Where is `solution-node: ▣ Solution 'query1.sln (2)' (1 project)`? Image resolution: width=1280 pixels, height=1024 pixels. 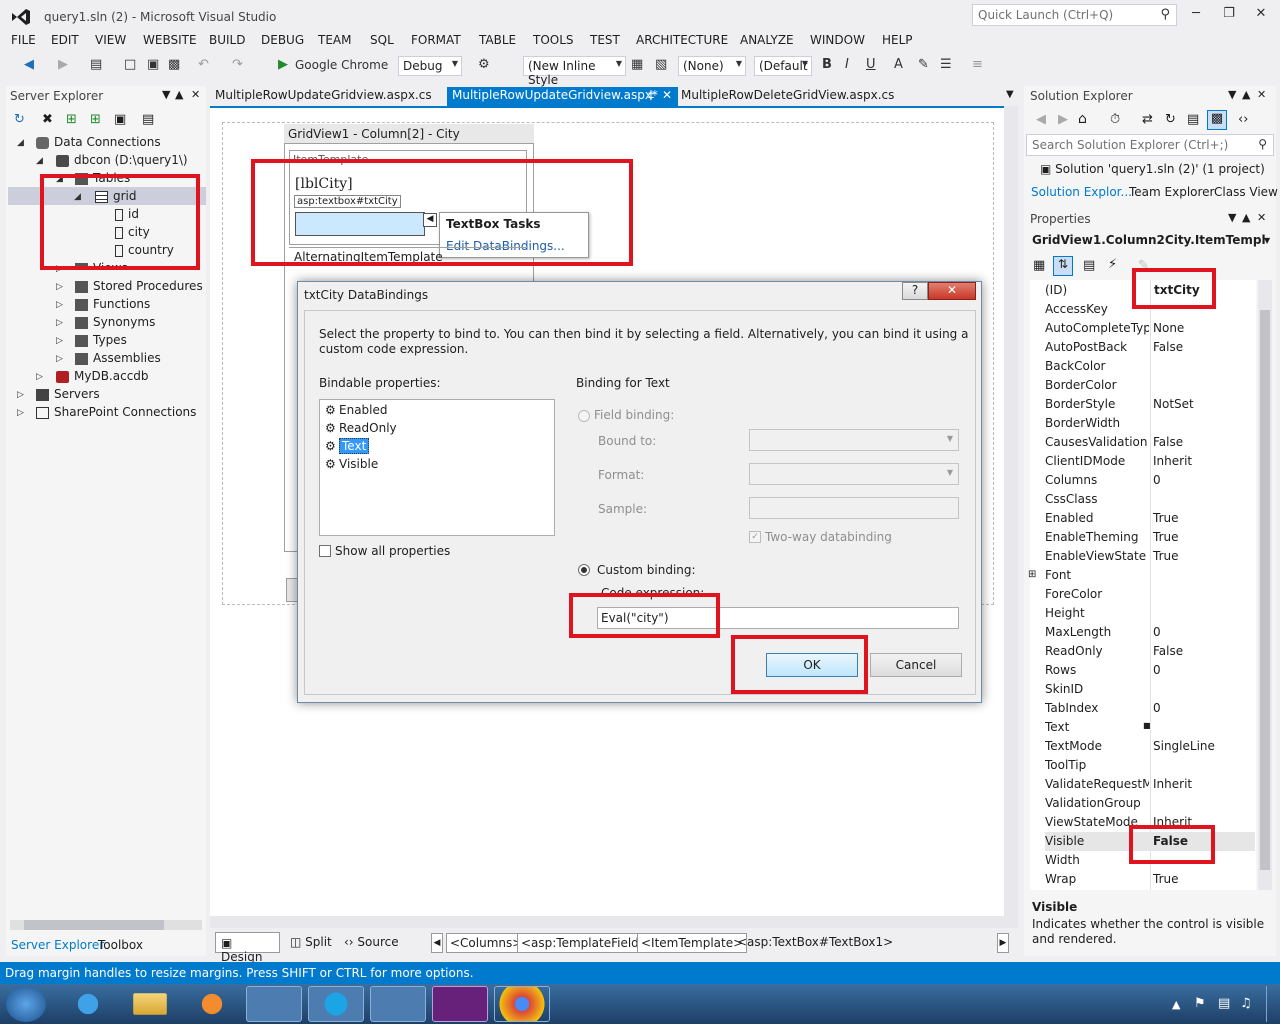 solution-node: ▣ Solution 'query1.sln (2)' (1 project) is located at coordinates (1152, 169).